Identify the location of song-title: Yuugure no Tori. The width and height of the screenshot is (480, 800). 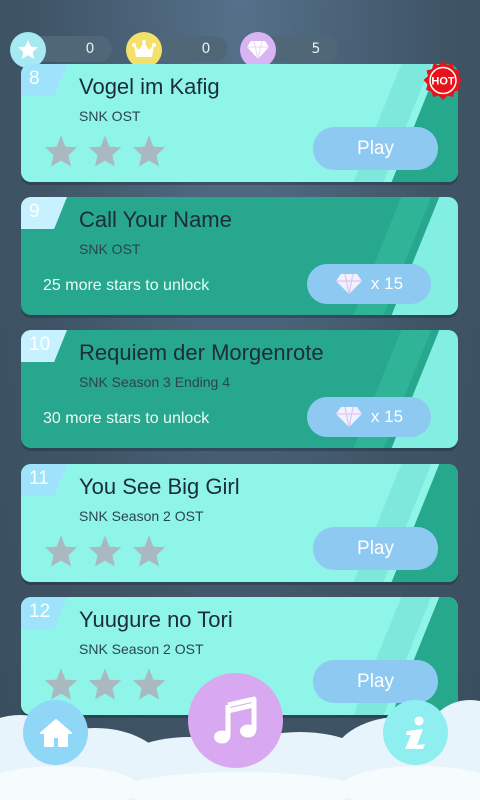
(156, 619).